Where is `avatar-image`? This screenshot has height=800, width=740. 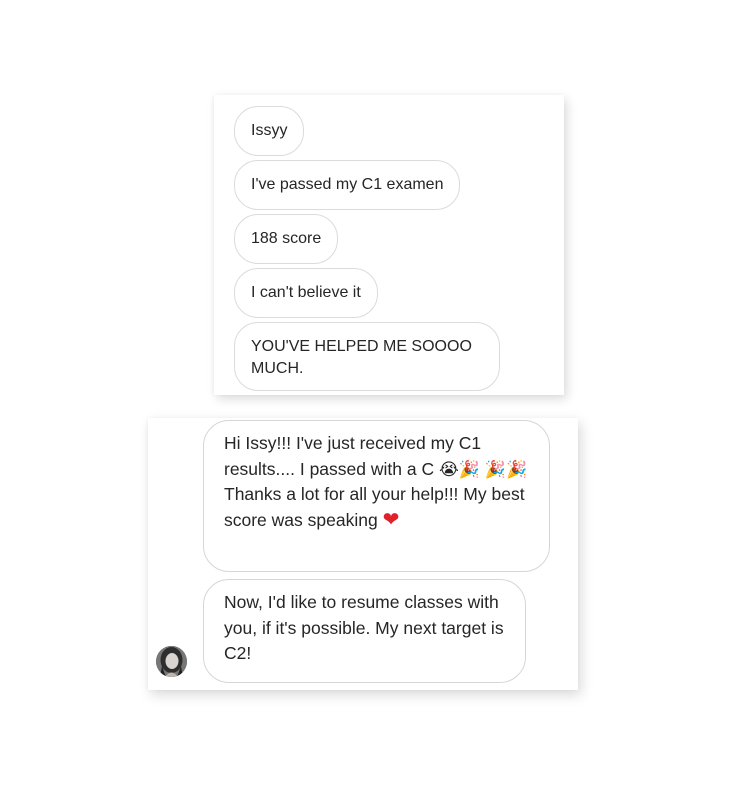
avatar-image is located at coordinates (171, 661).